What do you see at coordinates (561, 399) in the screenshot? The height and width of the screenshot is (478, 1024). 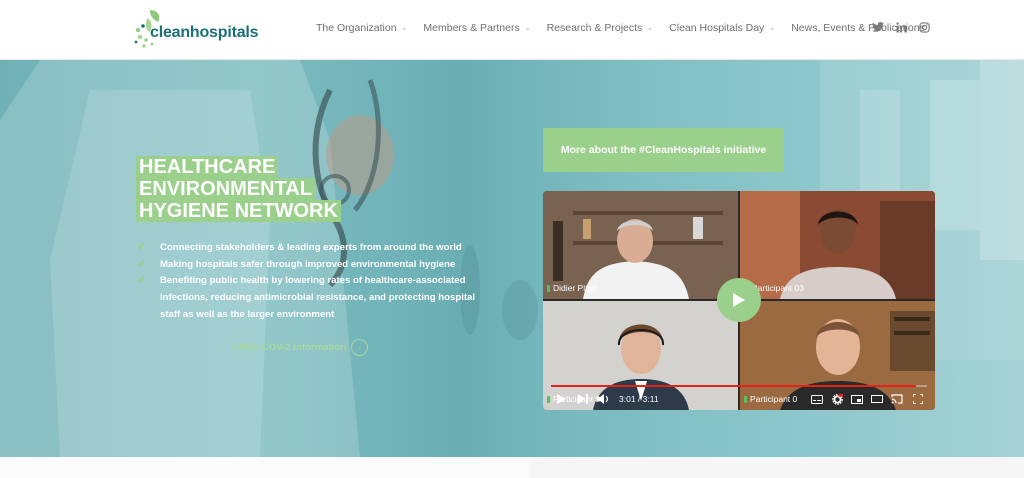 I see `play-control-icon` at bounding box center [561, 399].